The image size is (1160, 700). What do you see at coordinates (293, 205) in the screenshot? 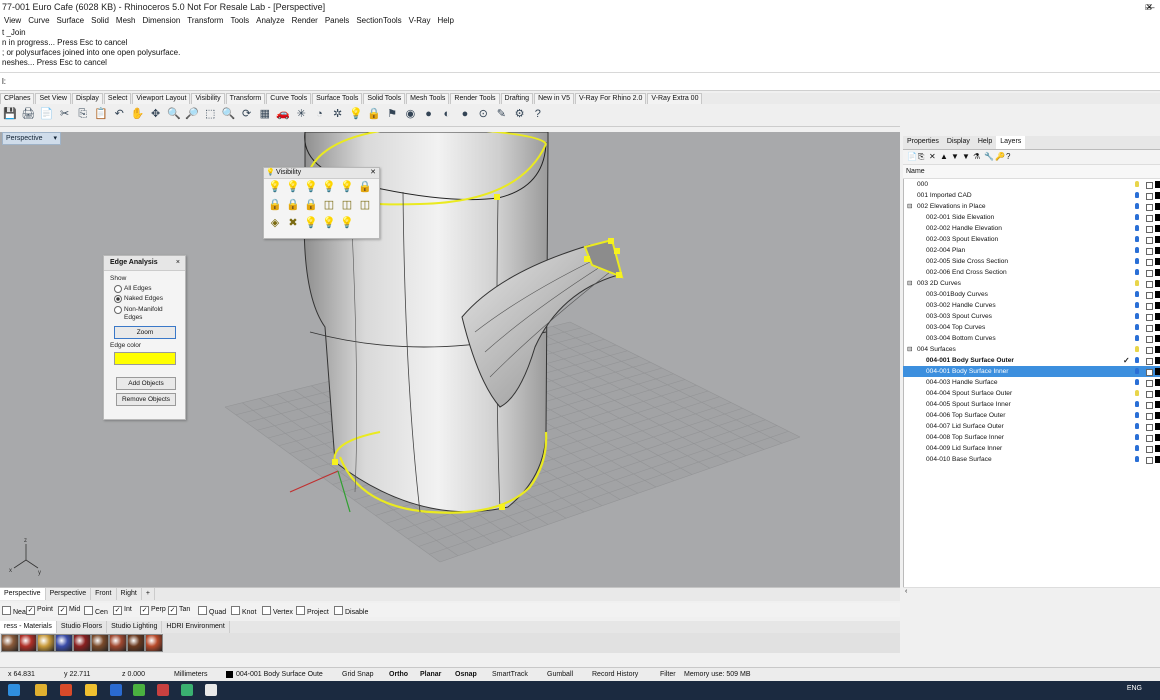
I see `visibility-tool-icon: 🔒` at bounding box center [293, 205].